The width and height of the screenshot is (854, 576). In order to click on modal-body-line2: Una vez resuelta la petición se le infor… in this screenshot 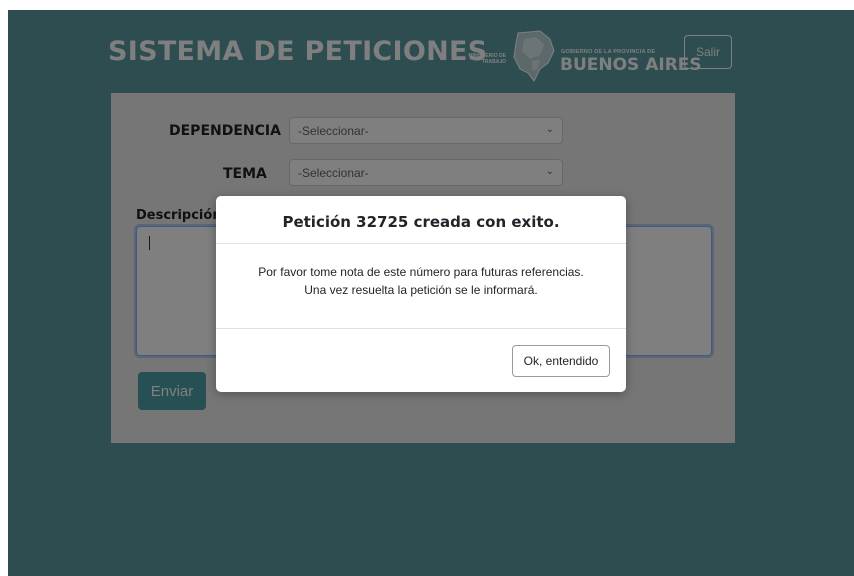, I will do `click(421, 290)`.